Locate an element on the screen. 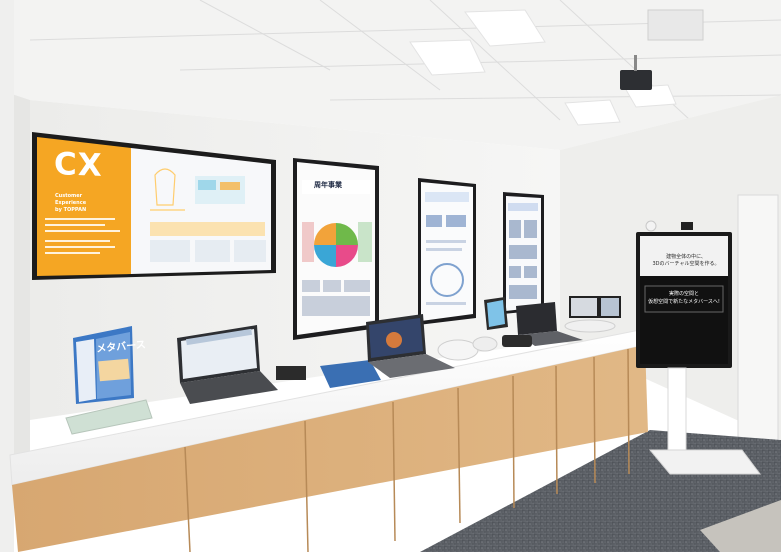  speaker is located at coordinates (517, 341).